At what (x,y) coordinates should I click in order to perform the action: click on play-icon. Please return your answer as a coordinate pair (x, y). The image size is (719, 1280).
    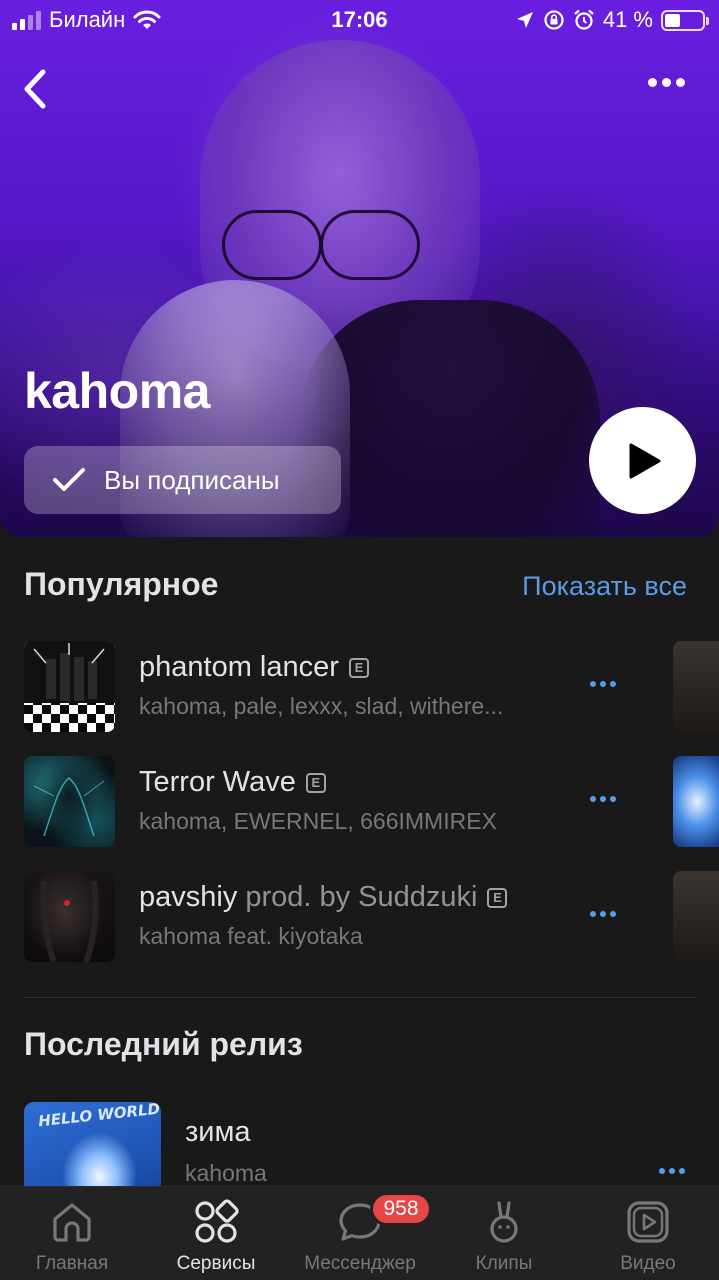
    Looking at the image, I should click on (644, 460).